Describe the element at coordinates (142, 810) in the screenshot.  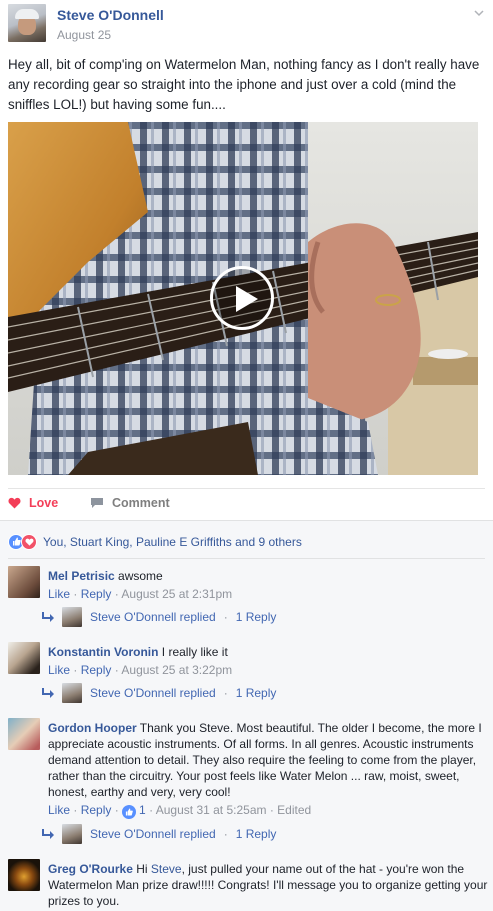
I see `like-count: 1` at that location.